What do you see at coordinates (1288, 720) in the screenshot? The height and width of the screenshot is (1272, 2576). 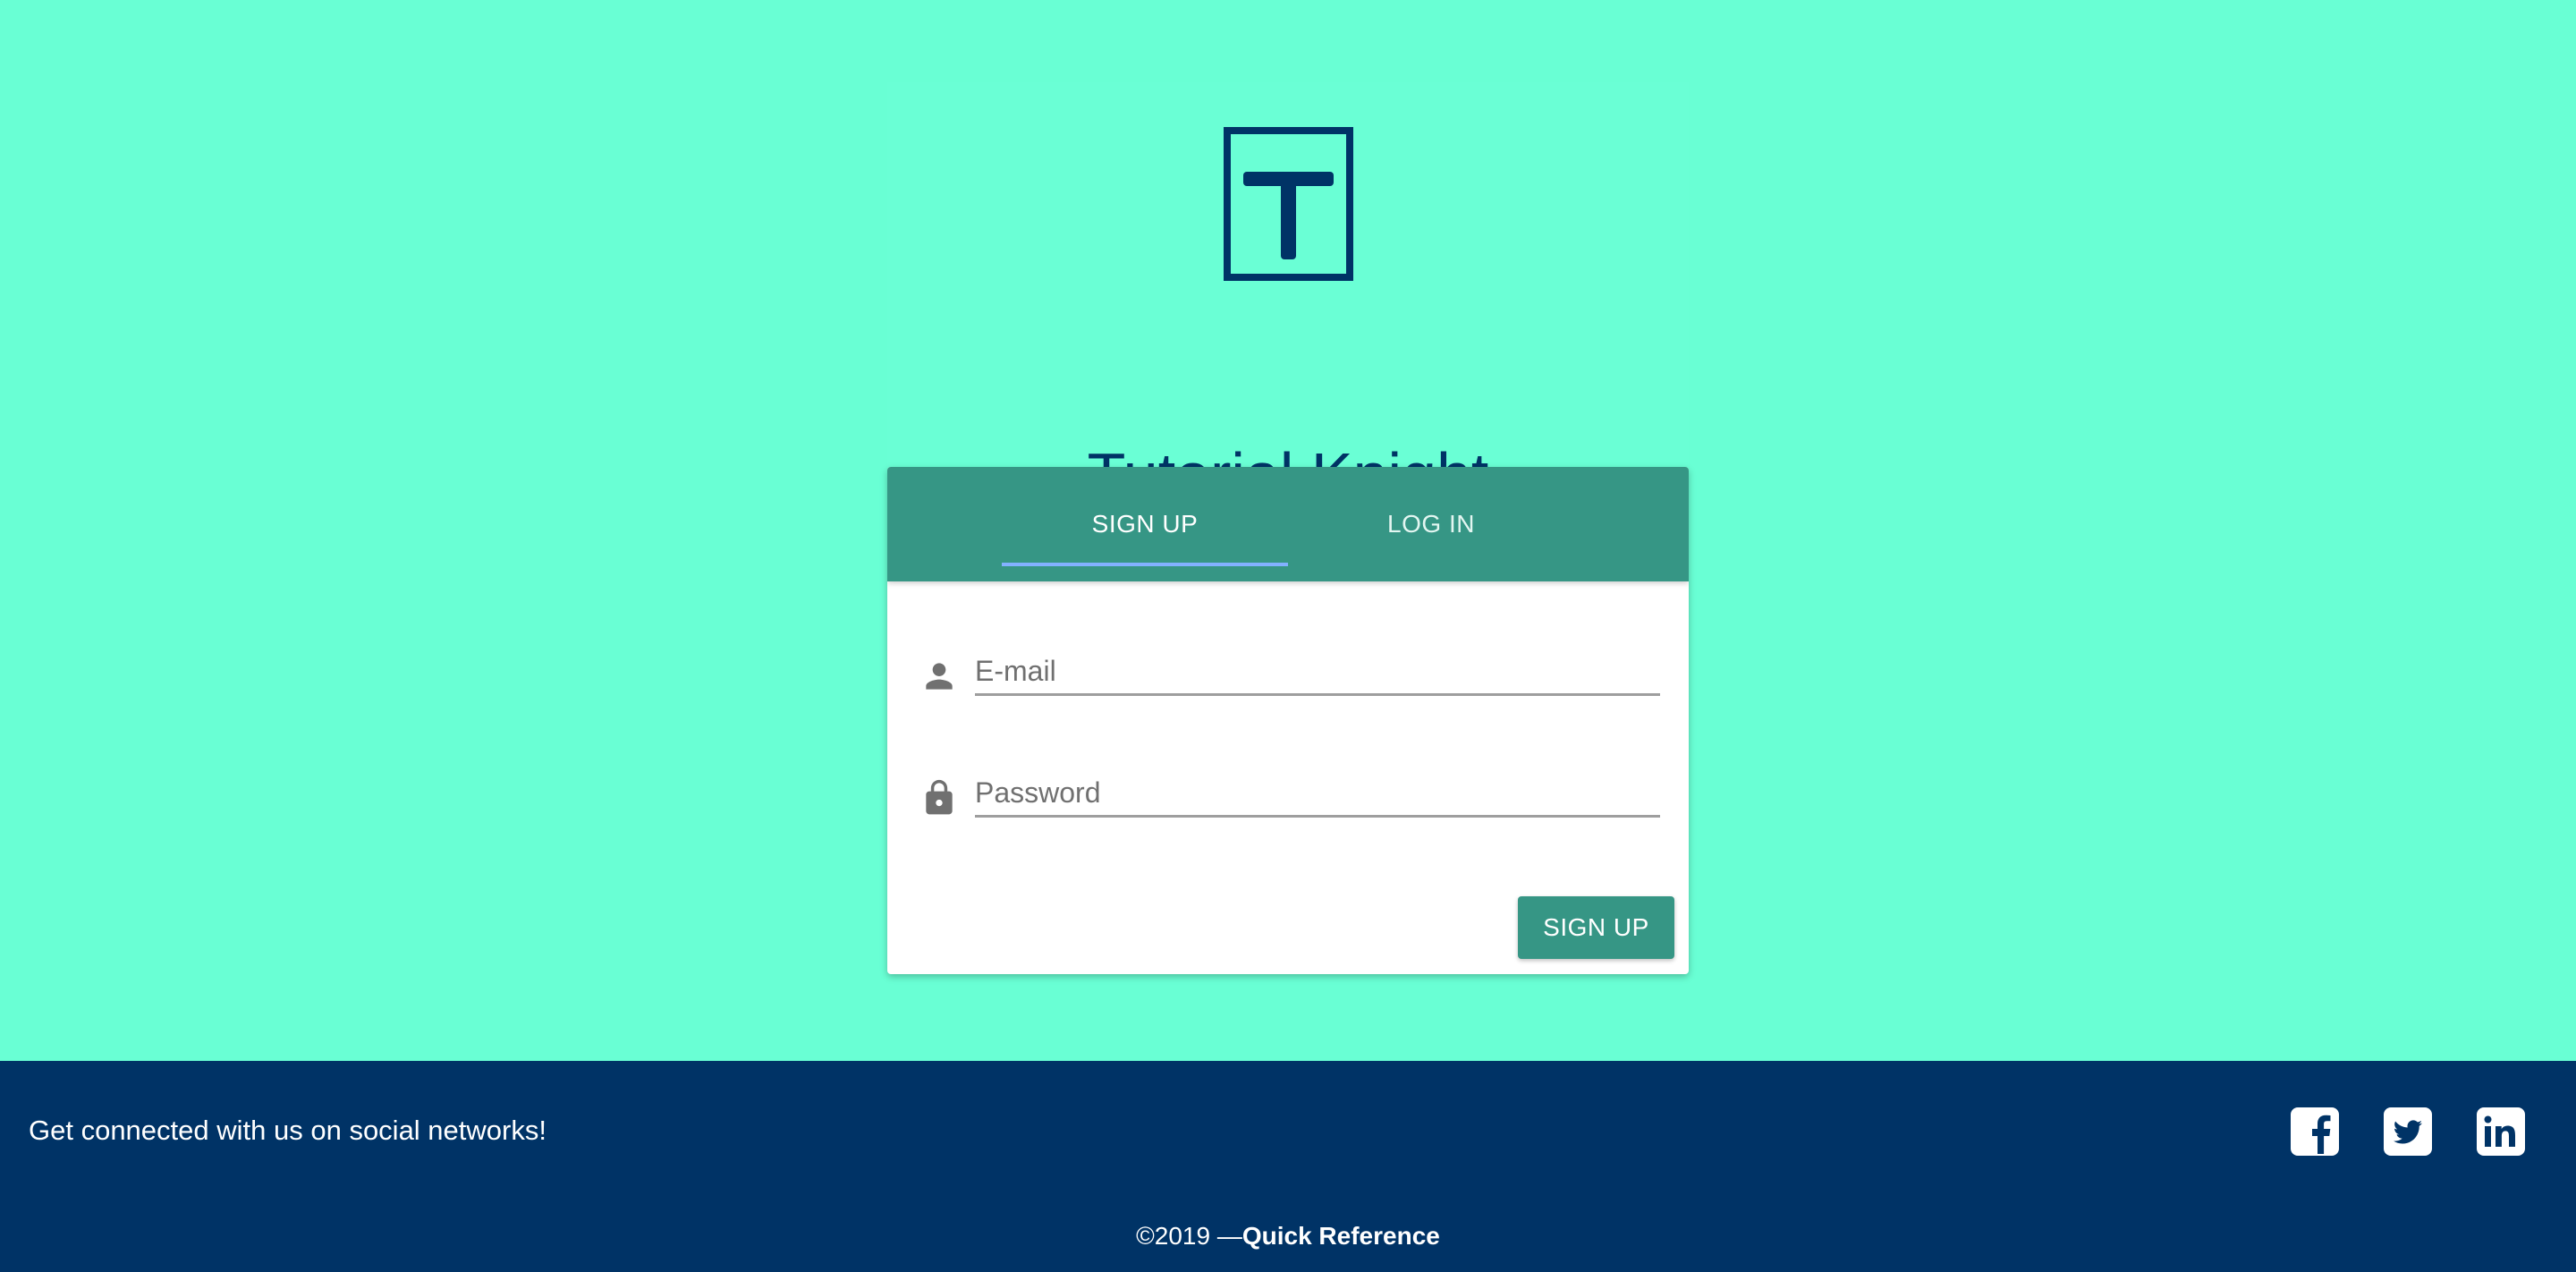 I see `auth-card: SIGN UP LOG IN SIGN UP` at bounding box center [1288, 720].